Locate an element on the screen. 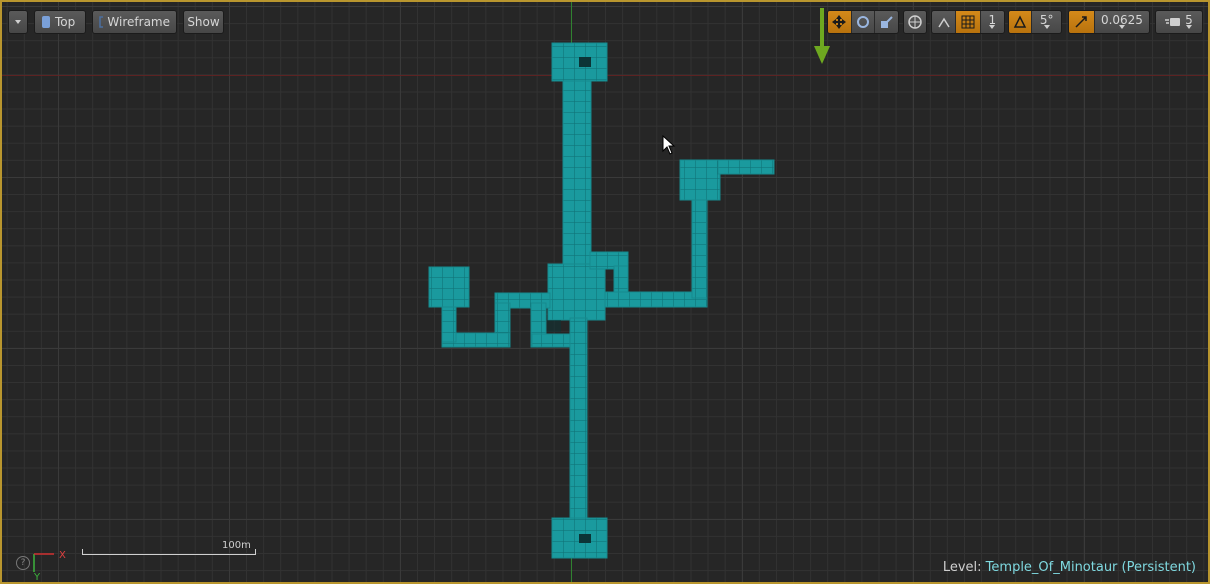 This screenshot has width=1210, height=584. south-actor-marker is located at coordinates (585, 538).